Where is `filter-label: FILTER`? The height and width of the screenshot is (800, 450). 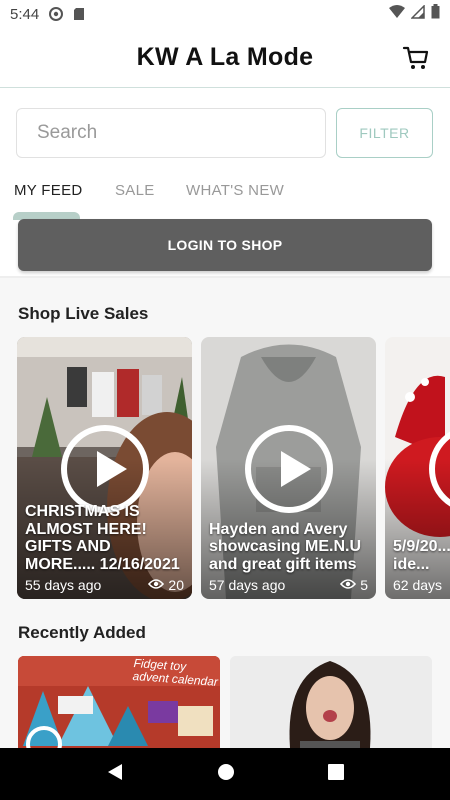 filter-label: FILTER is located at coordinates (384, 133).